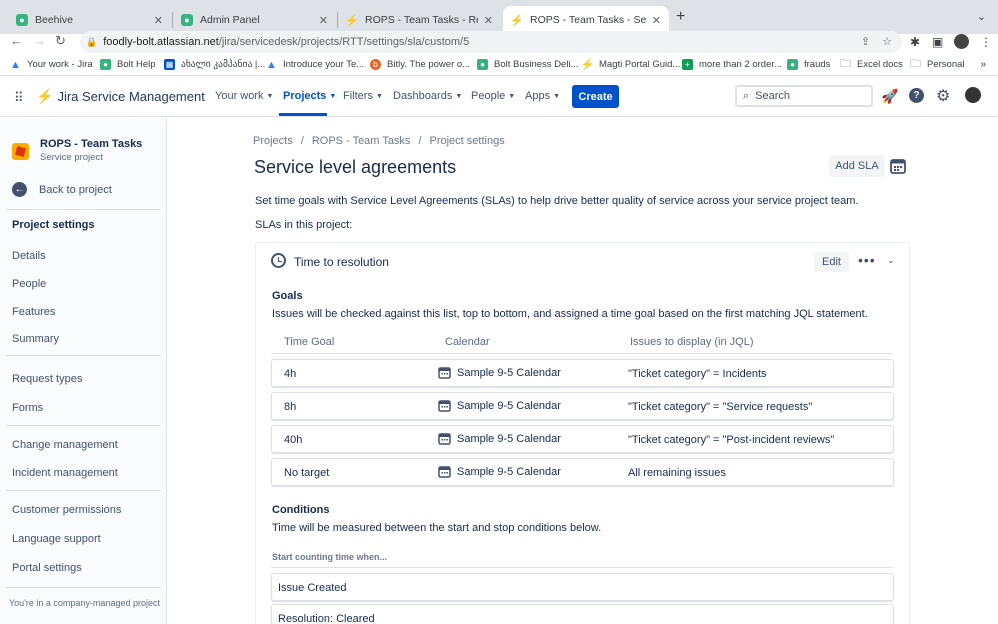  I want to click on bookmark-personal: 🗀 Personal, so click(937, 64).